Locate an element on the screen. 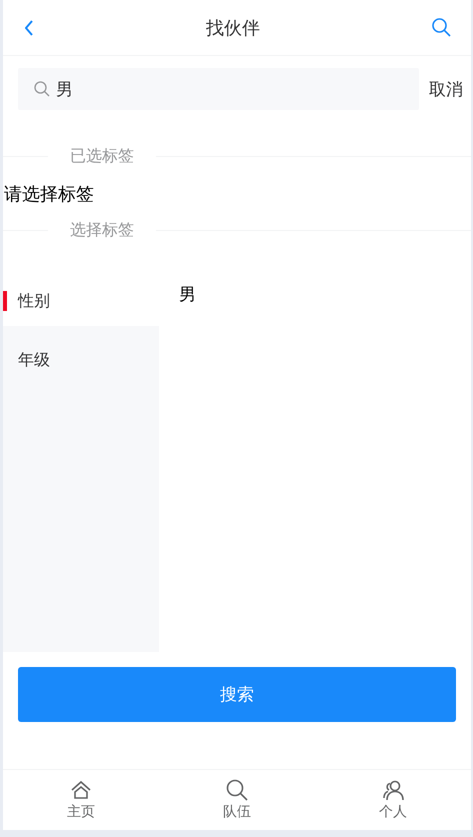 The width and height of the screenshot is (473, 837). empty-tags-text: 请选择标签 is located at coordinates (49, 194).